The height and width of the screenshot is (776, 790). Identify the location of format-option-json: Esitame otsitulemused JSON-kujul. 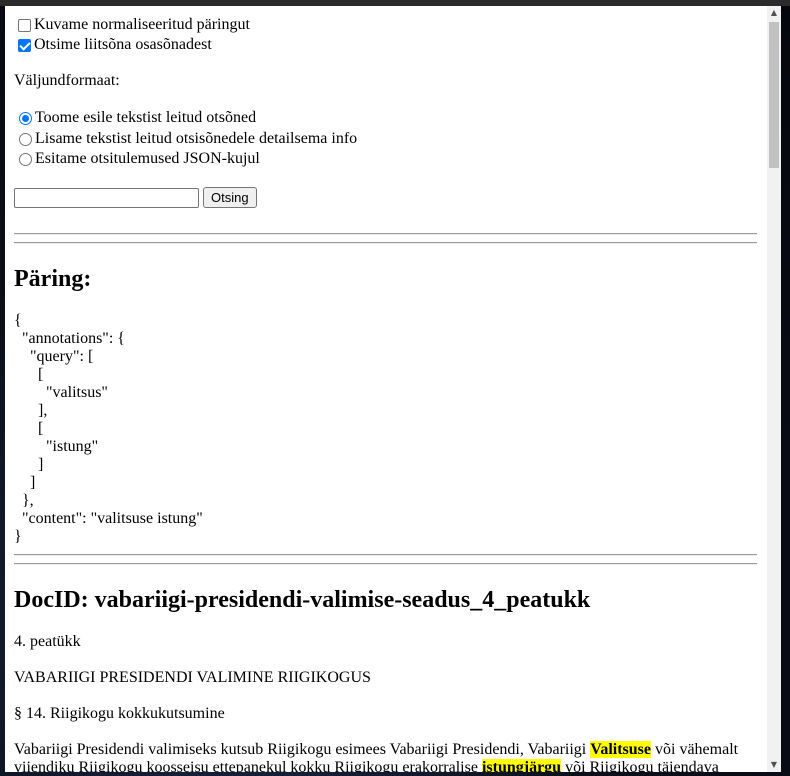
(137, 159).